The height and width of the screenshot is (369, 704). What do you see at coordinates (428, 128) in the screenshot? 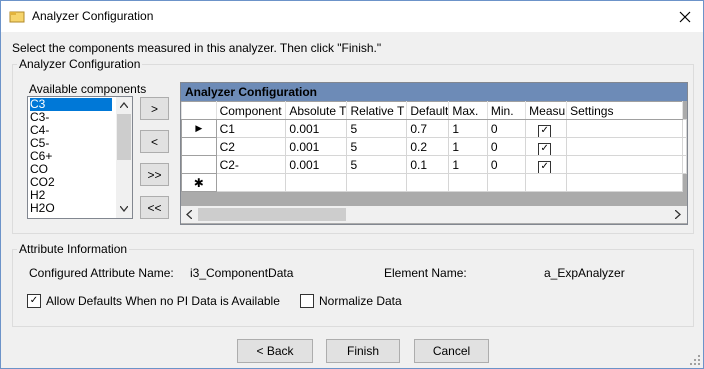
I see `grid-cell-default: 0.7` at bounding box center [428, 128].